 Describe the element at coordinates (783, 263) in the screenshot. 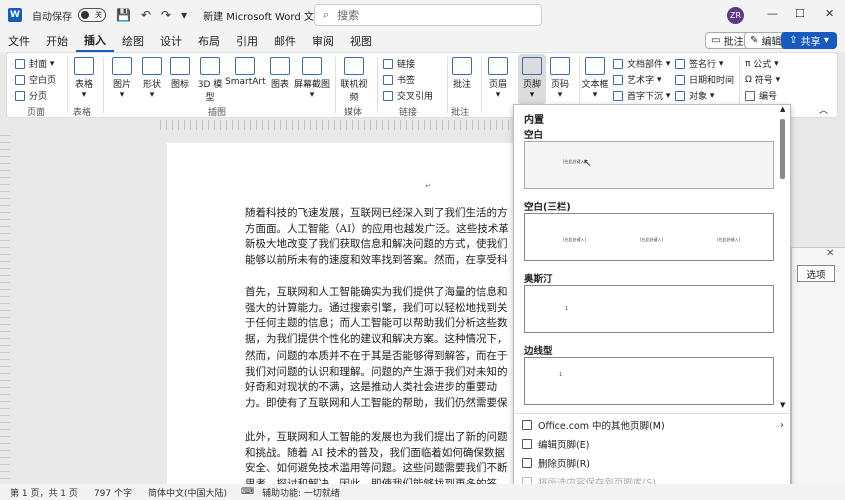

I see `gallery-scrollbar` at that location.